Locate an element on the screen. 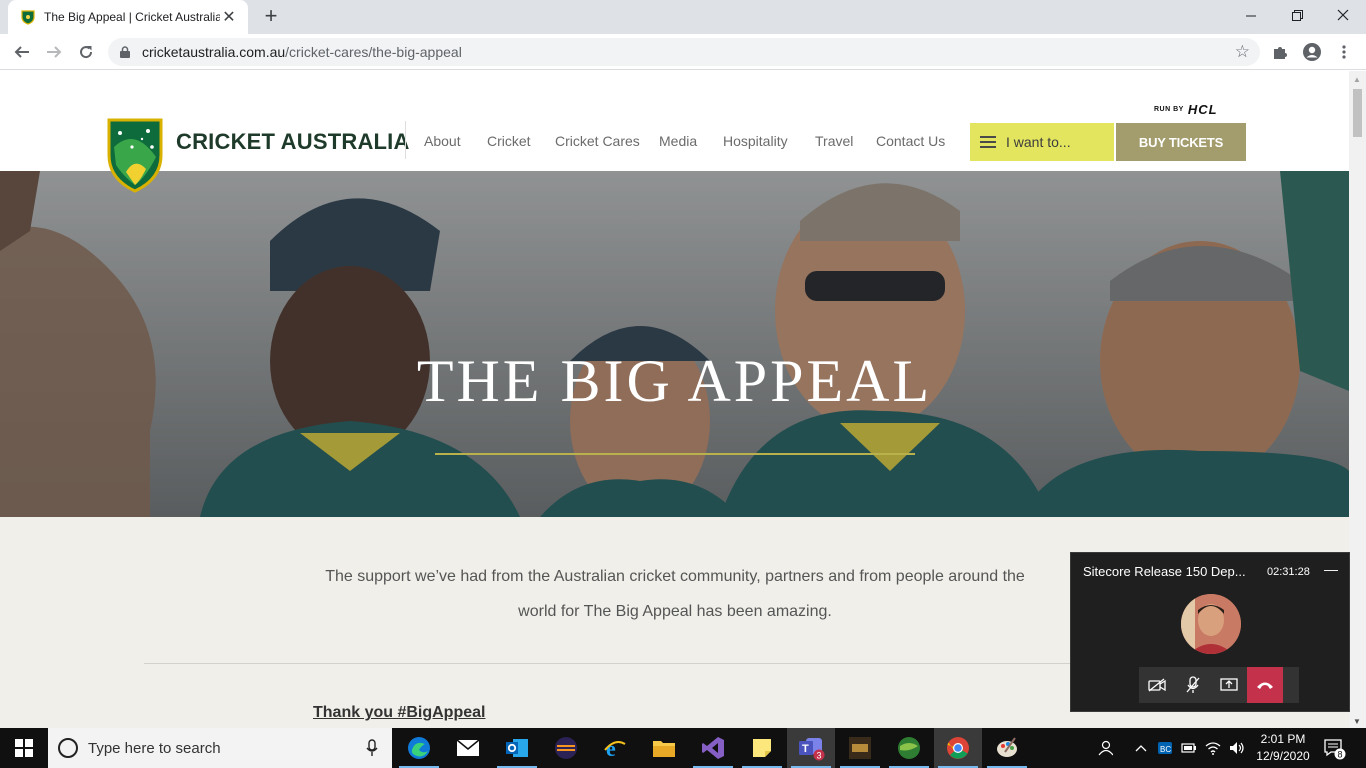  svg-text: BC is located at coordinates (1165, 749).